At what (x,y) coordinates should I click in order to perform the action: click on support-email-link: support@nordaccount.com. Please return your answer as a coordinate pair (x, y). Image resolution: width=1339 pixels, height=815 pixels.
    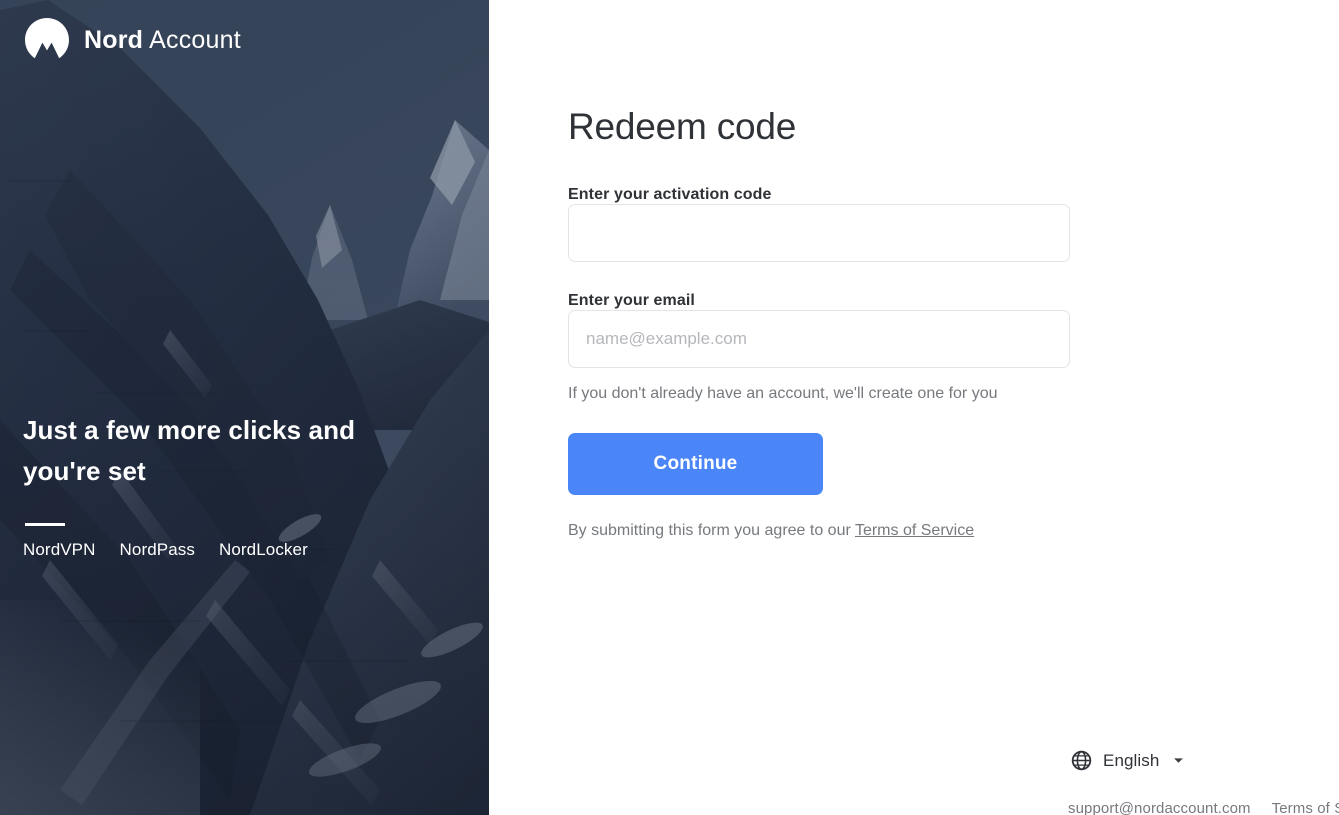
    Looking at the image, I should click on (1159, 807).